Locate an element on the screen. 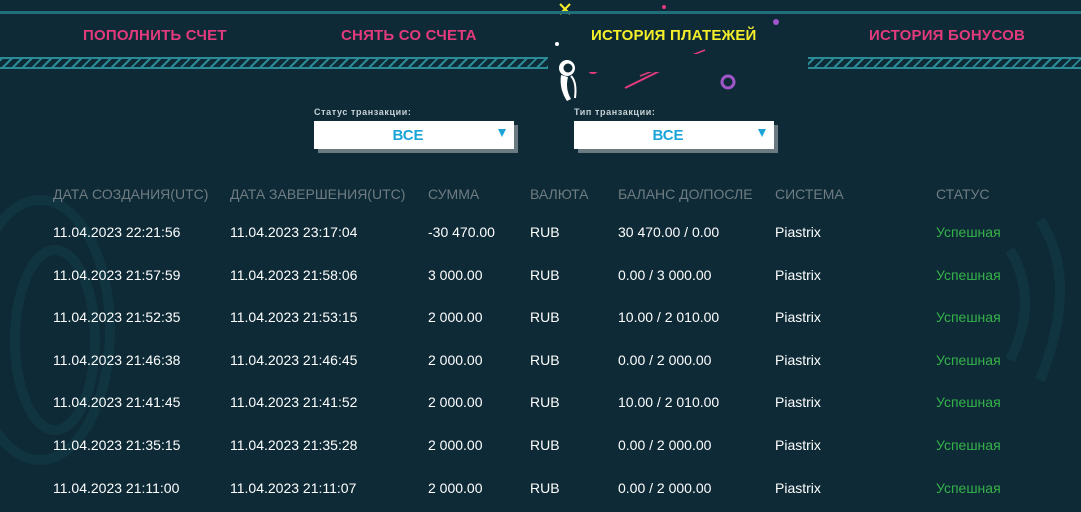 This screenshot has width=1081, height=512. nav-deposit: ПОПОЛНИТЬ СЧЕТ is located at coordinates (155, 35).